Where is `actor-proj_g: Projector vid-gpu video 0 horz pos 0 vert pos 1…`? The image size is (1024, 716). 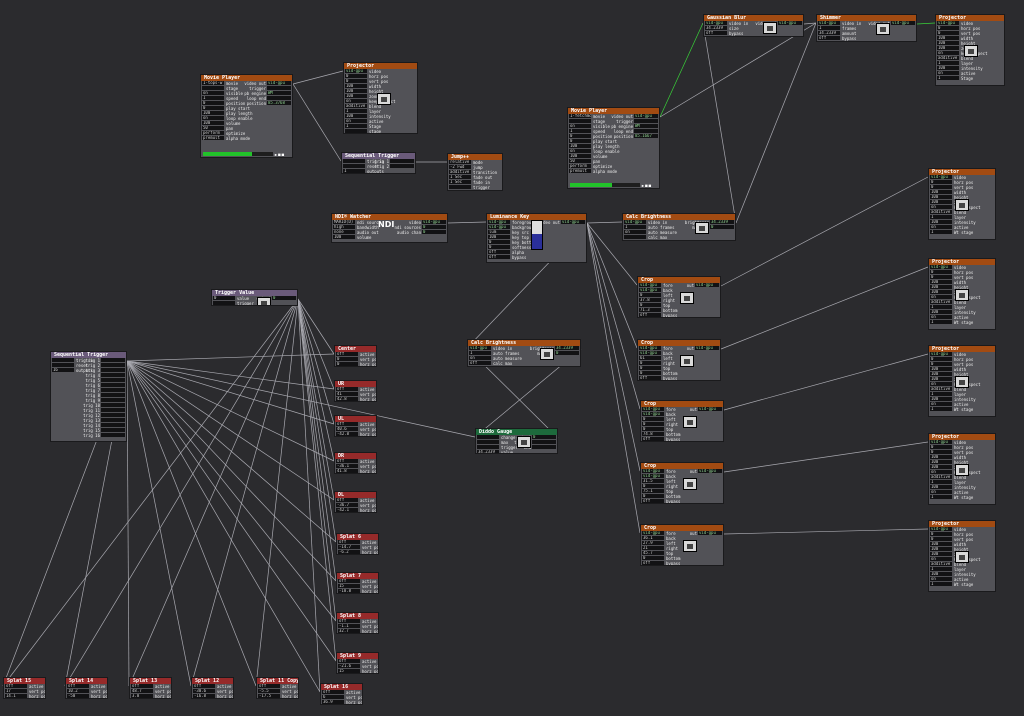
actor-proj_g: Projector vid-gpu video 0 horz pos 0 vert pos 1… is located at coordinates (962, 556).